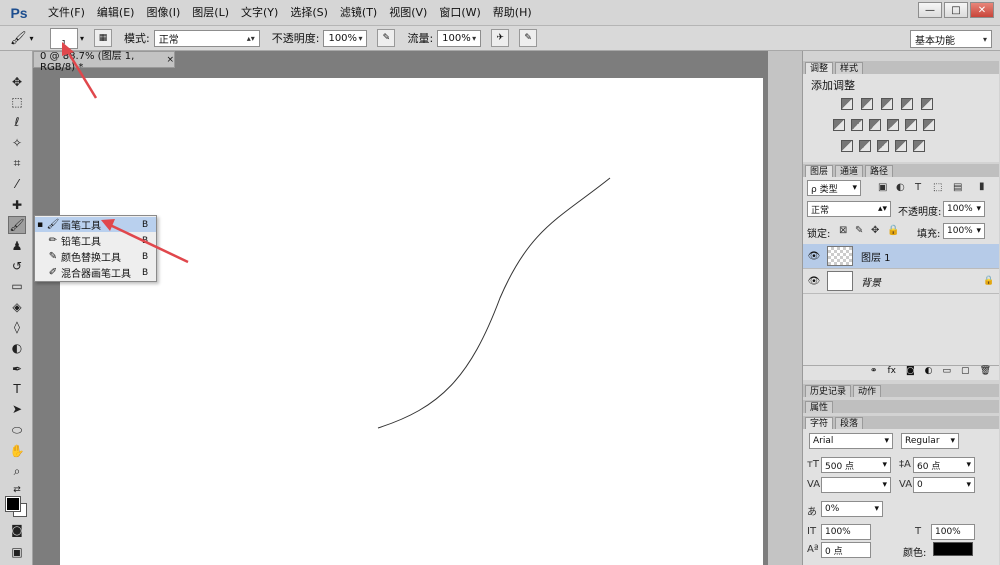 The width and height of the screenshot is (1000, 565). I want to click on opacity-field: 100% ▾, so click(345, 38).